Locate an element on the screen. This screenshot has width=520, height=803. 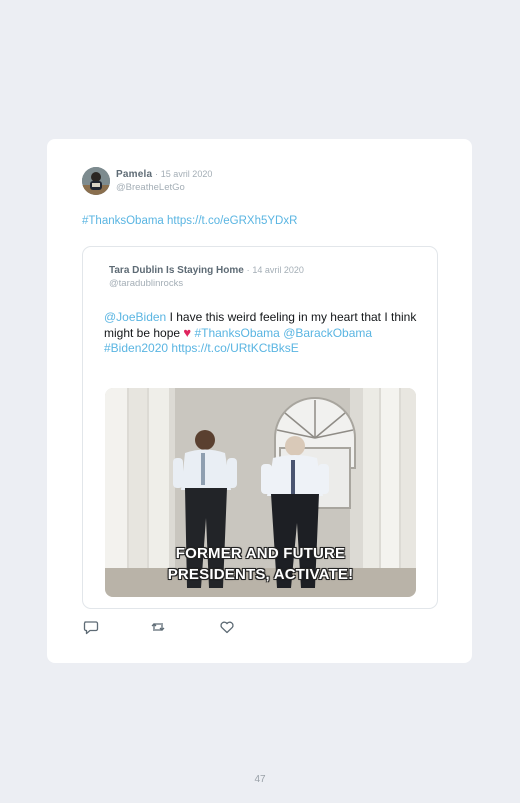
hashtag-link: #Biden2020 is located at coordinates (136, 348).